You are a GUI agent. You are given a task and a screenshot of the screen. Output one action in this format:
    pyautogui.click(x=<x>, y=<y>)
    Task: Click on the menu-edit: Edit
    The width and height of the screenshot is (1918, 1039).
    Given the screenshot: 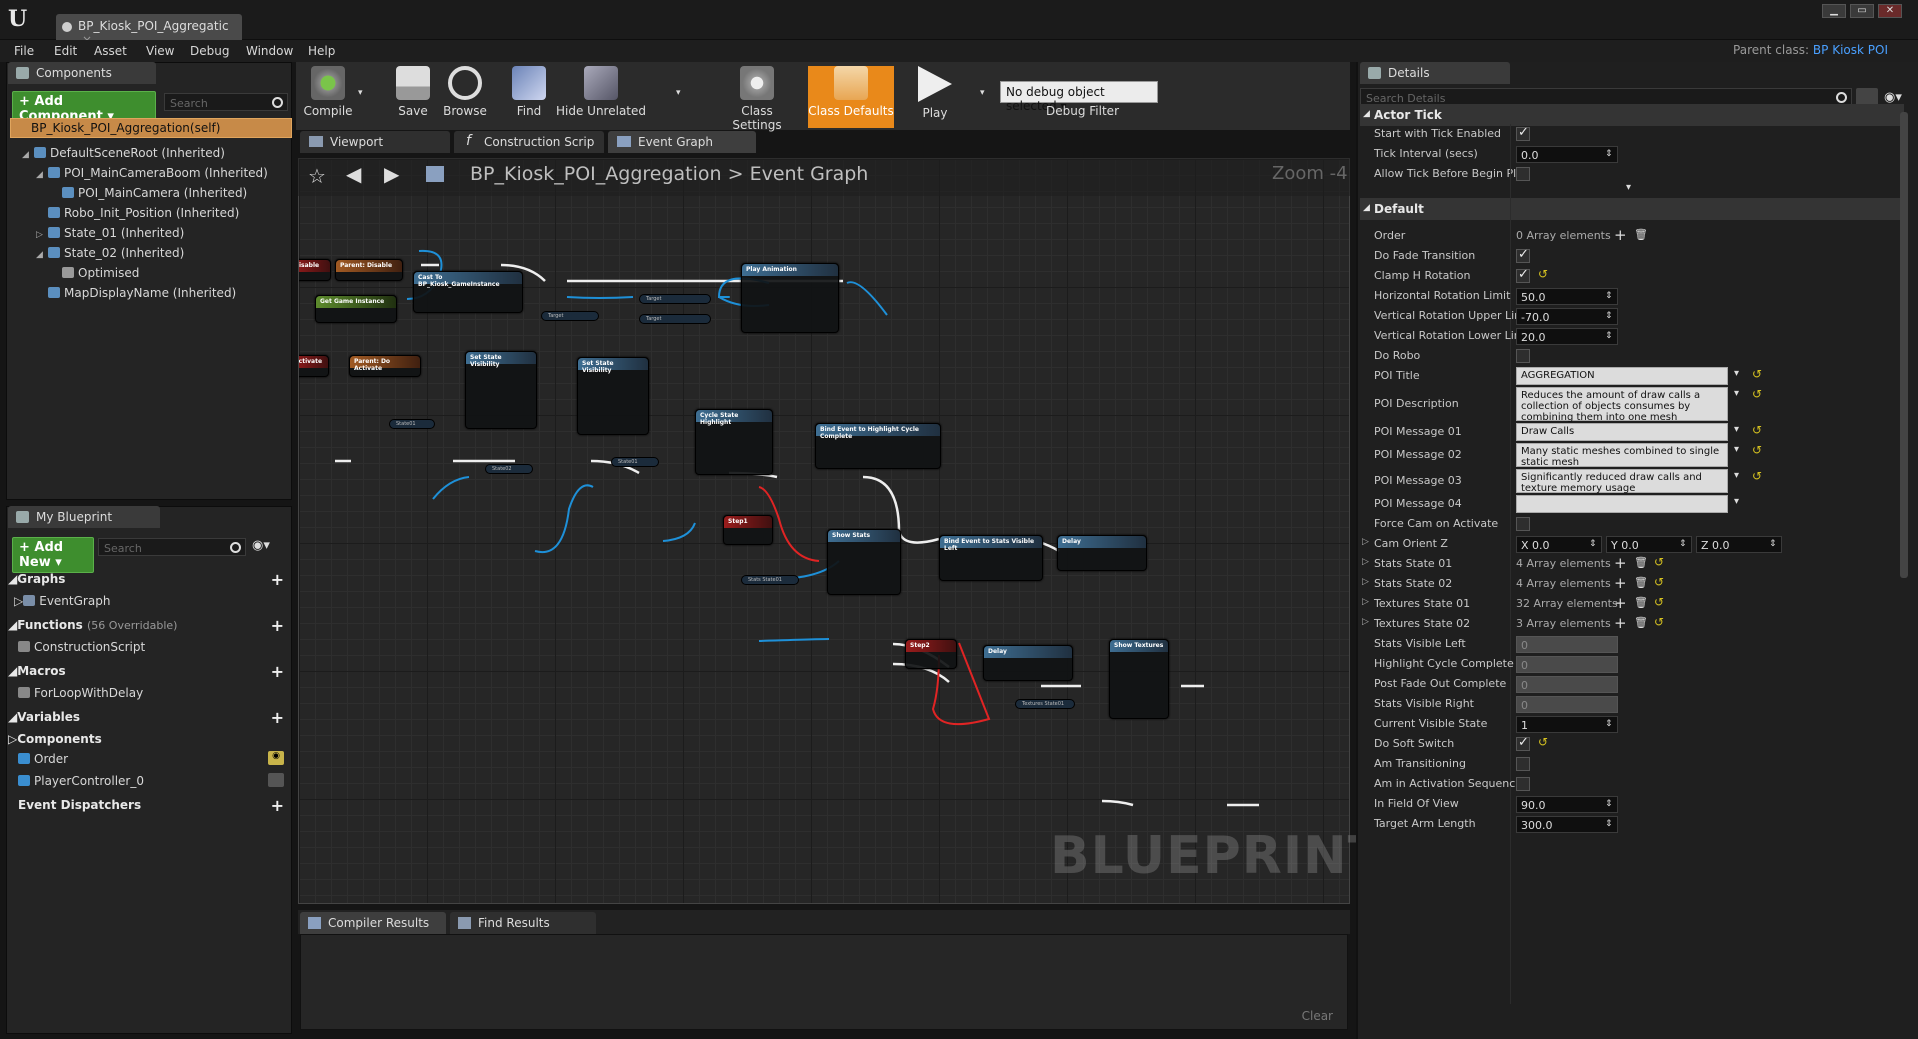 What is the action you would take?
    pyautogui.click(x=65, y=51)
    